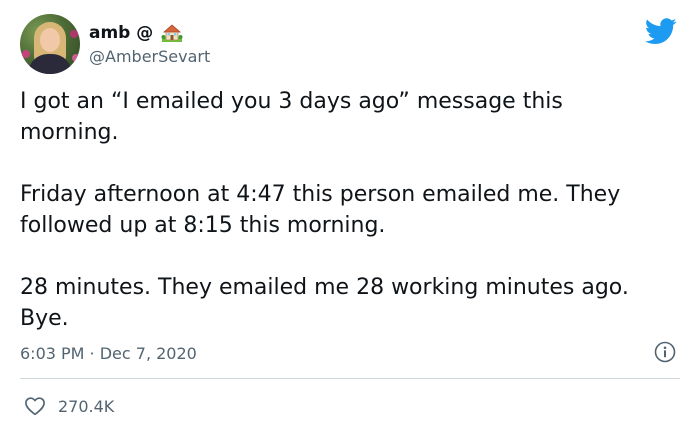  I want to click on heart-icon, so click(35, 406).